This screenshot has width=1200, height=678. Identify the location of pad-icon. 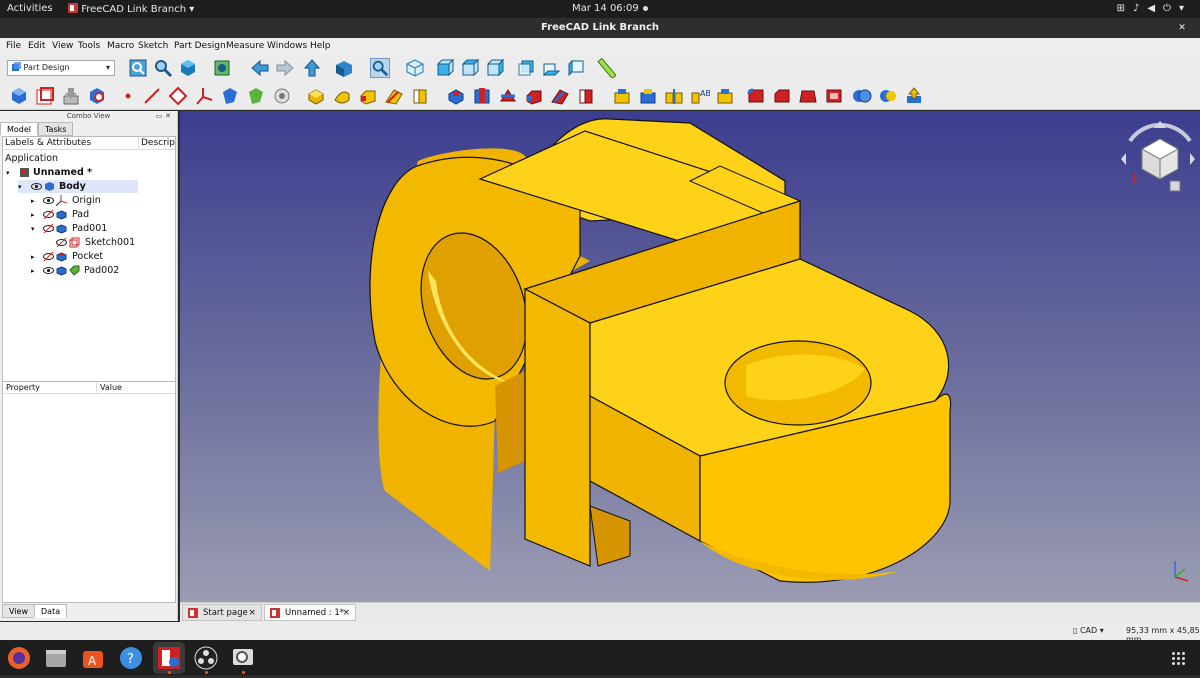
(316, 96).